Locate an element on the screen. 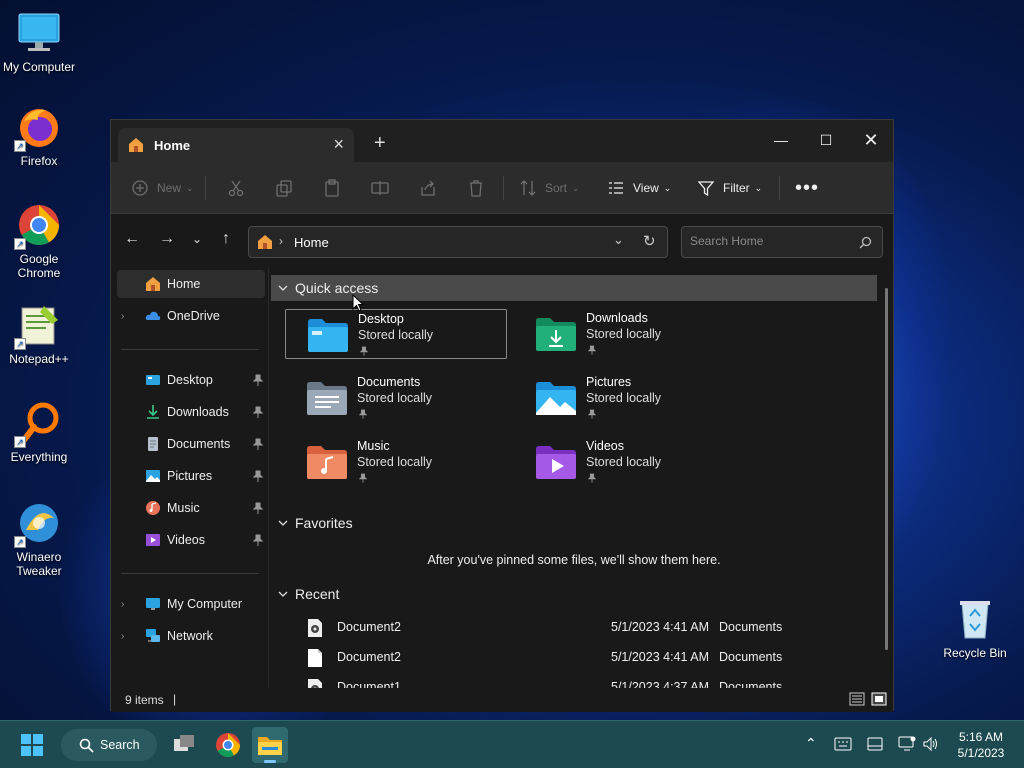 This screenshot has height=768, width=1024. sidebar-item-home: Home is located at coordinates (191, 284).